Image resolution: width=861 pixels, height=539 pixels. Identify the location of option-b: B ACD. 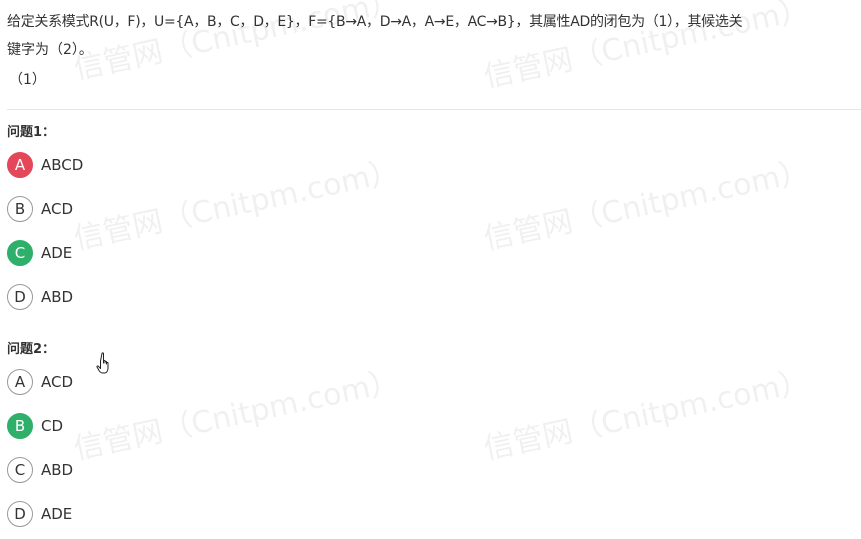
(307, 209).